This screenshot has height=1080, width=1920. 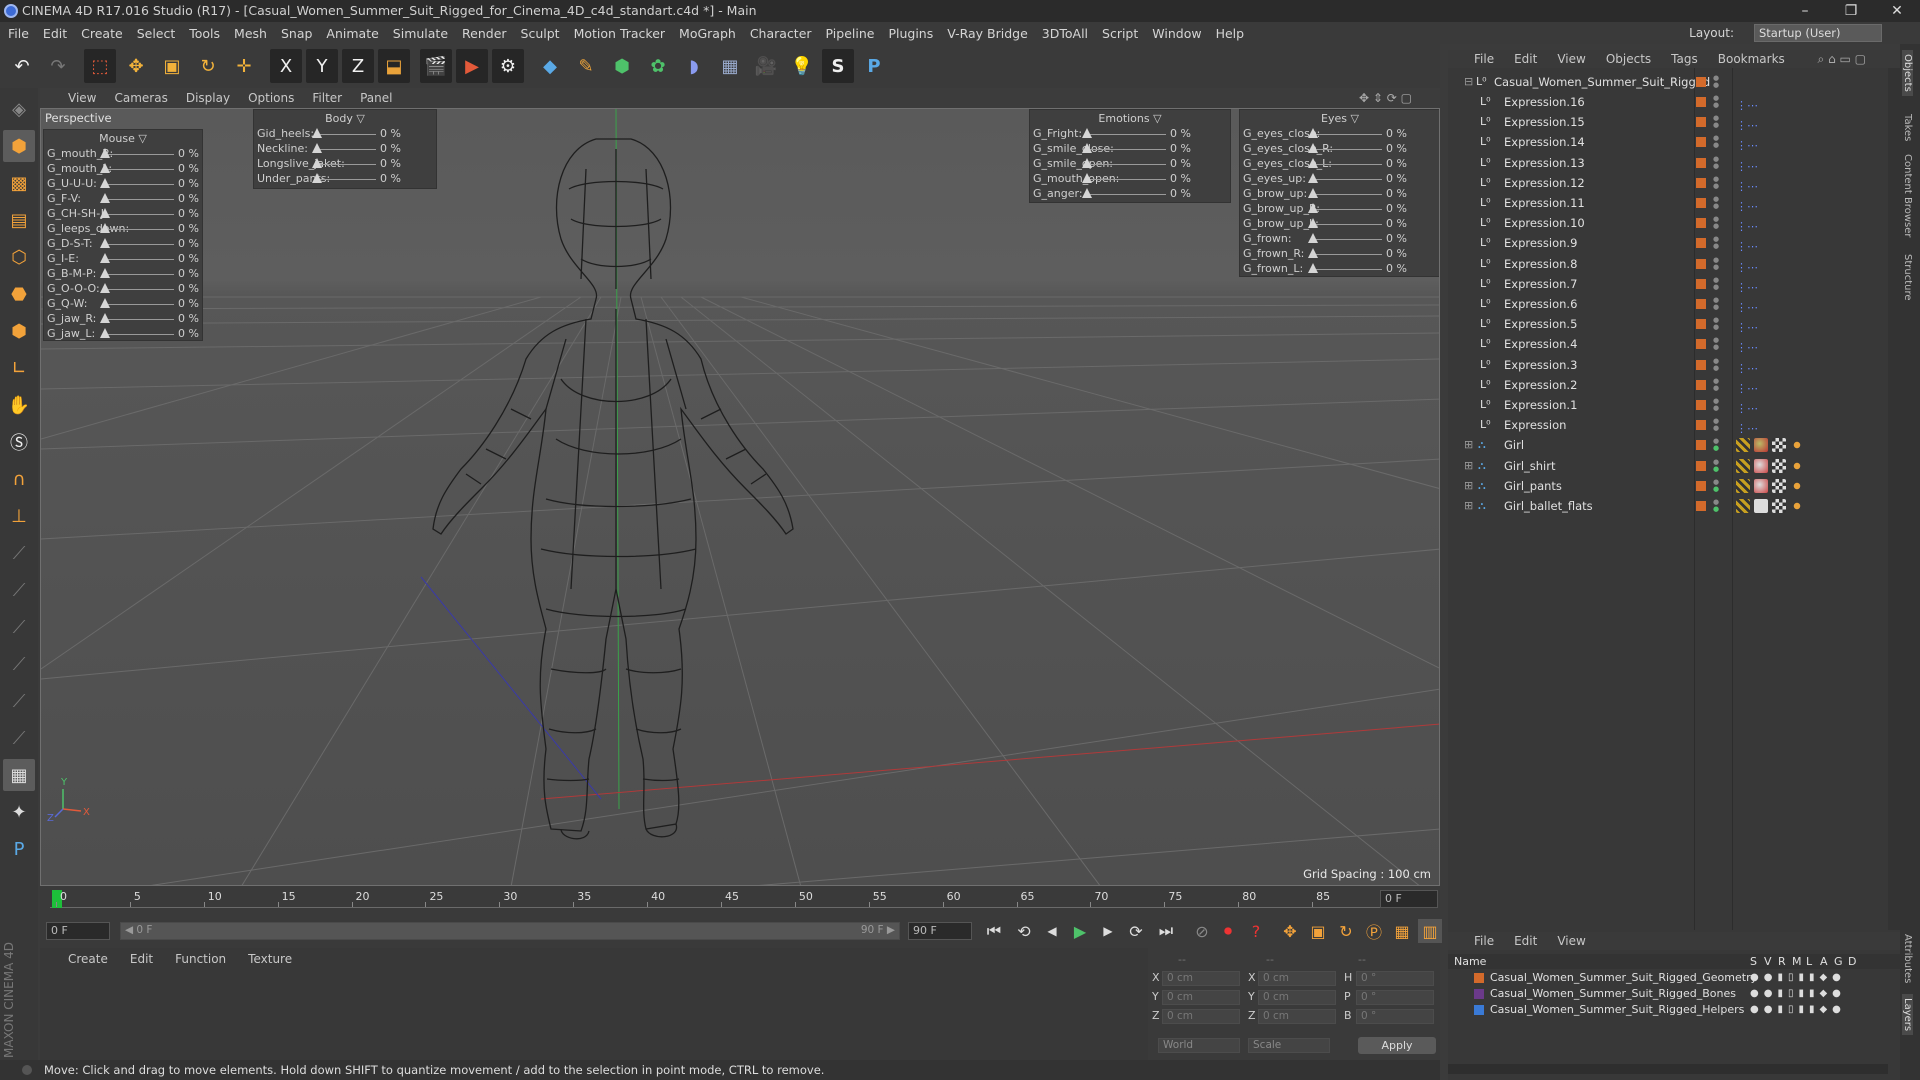 I want to click on morph-slider-row: G_mouth_R: 0 %, so click(x=123, y=153).